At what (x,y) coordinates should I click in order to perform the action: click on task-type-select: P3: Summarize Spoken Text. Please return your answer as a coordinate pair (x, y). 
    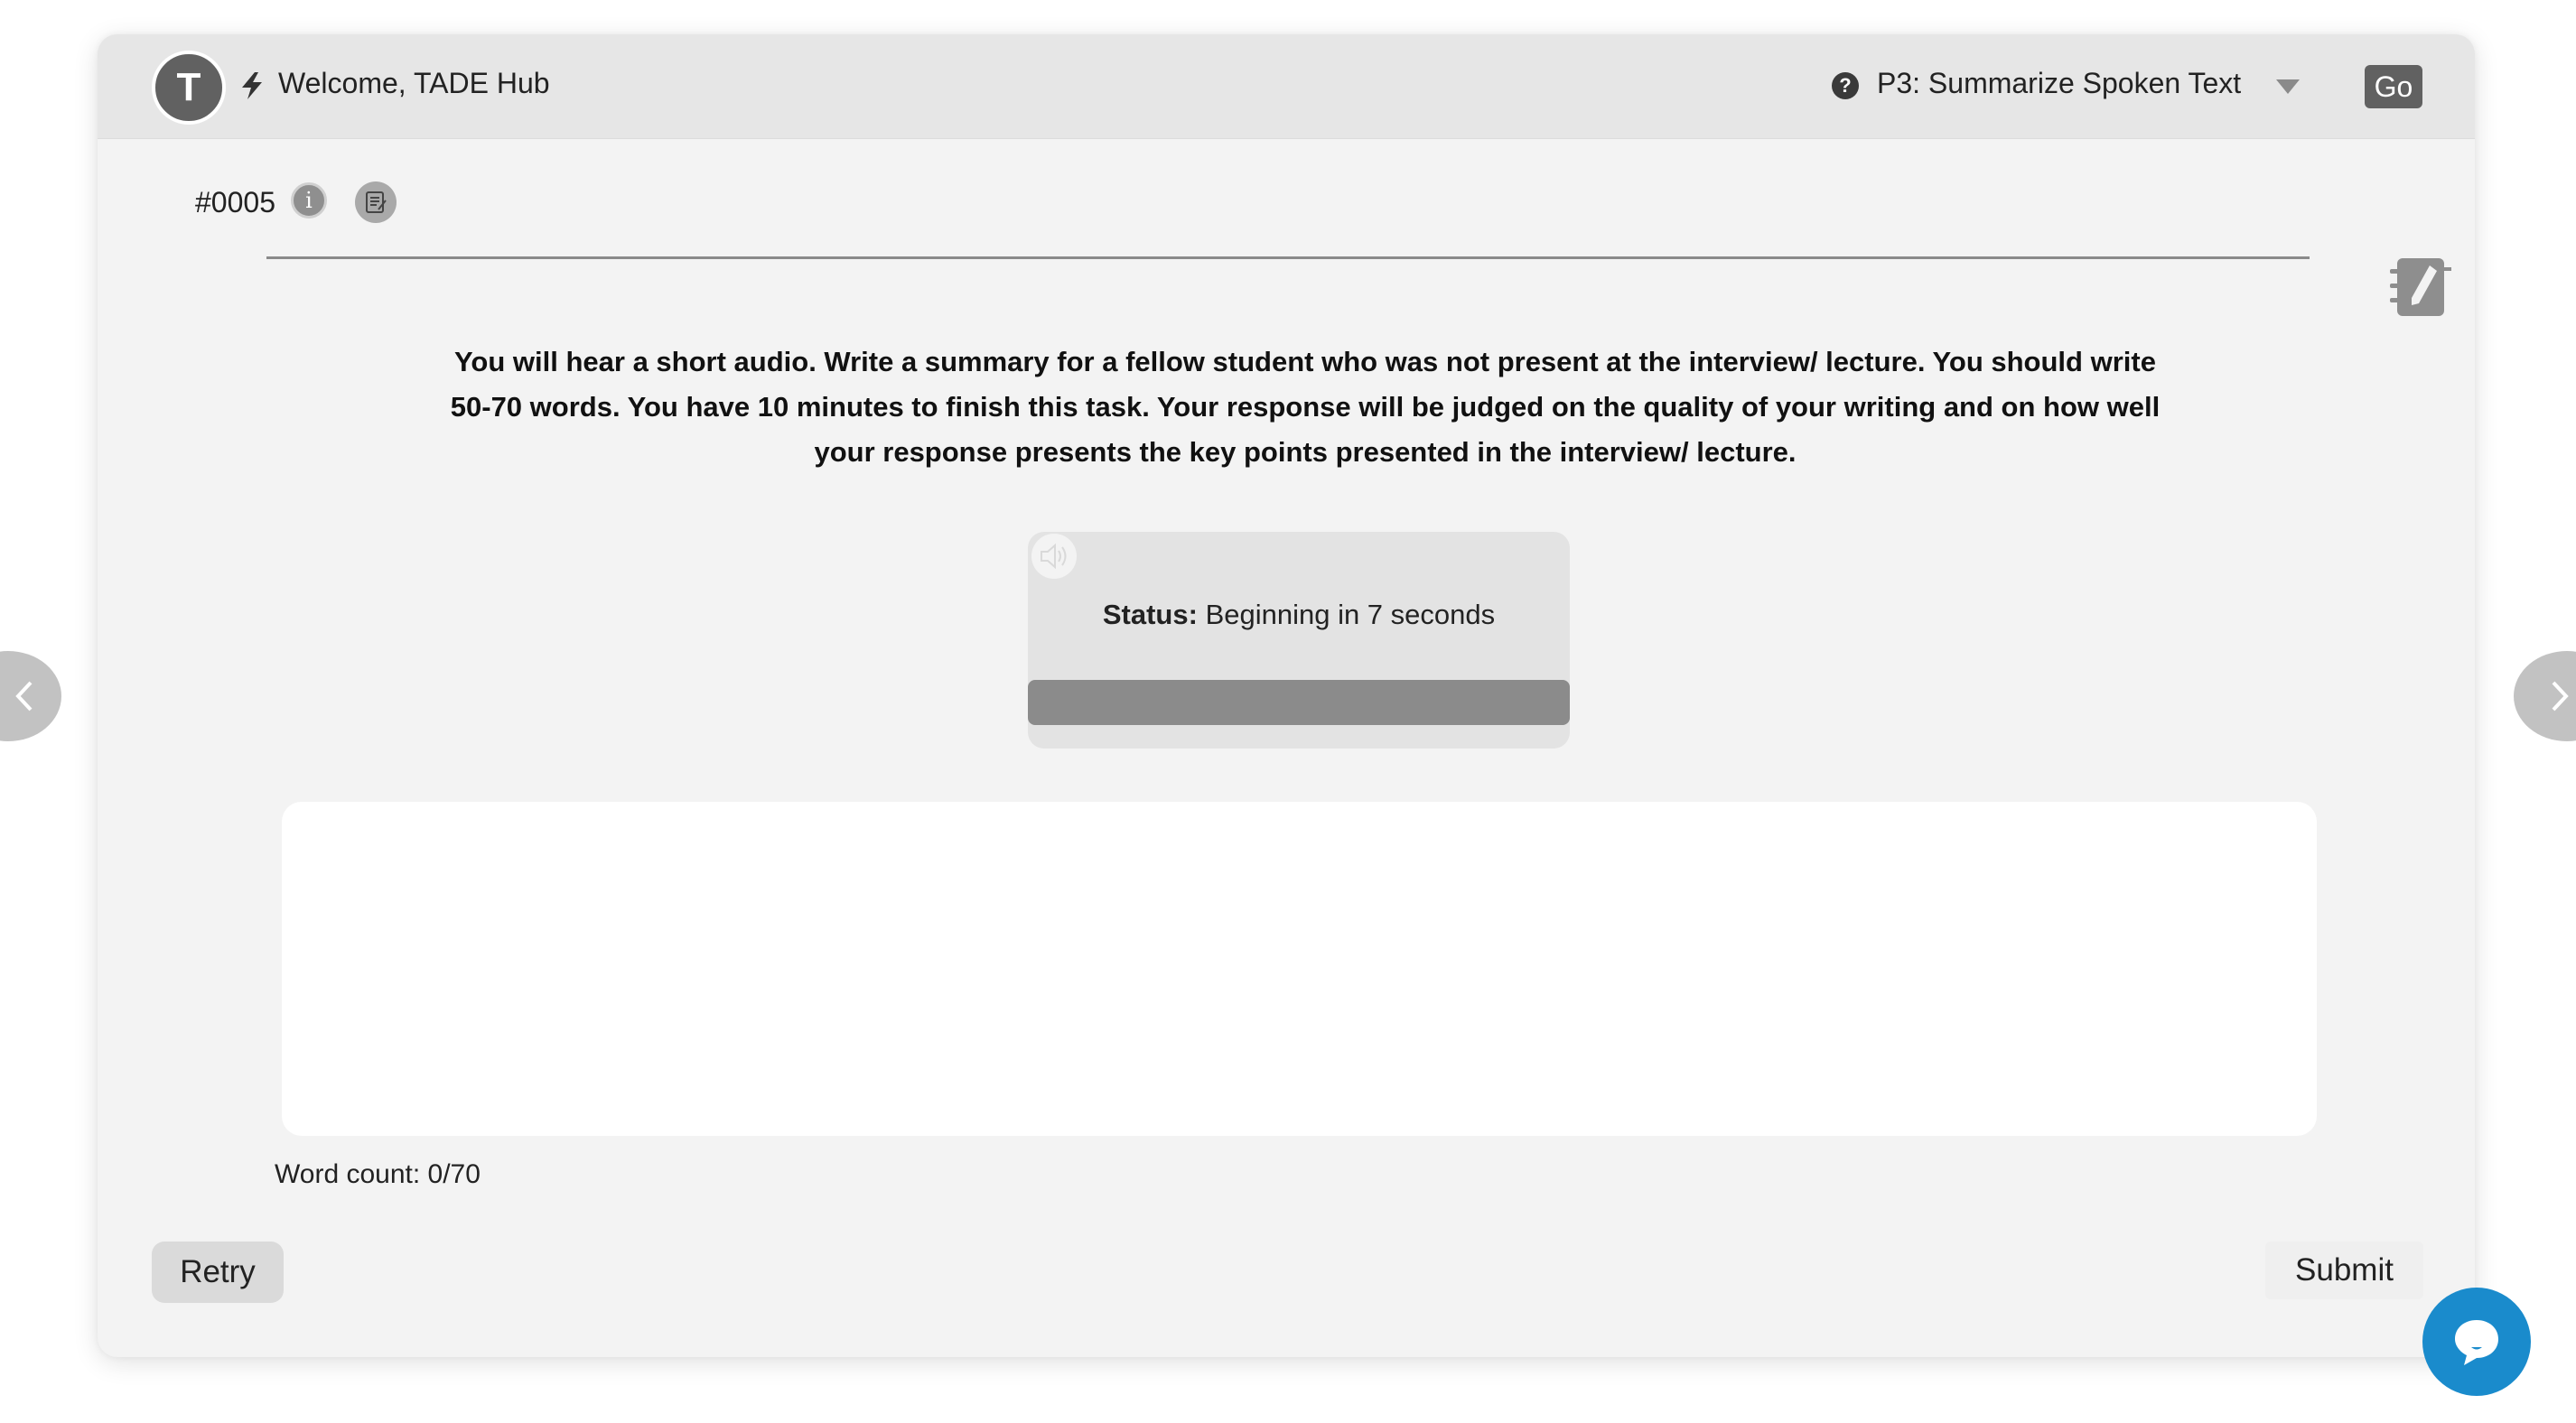
    Looking at the image, I should click on (2059, 83).